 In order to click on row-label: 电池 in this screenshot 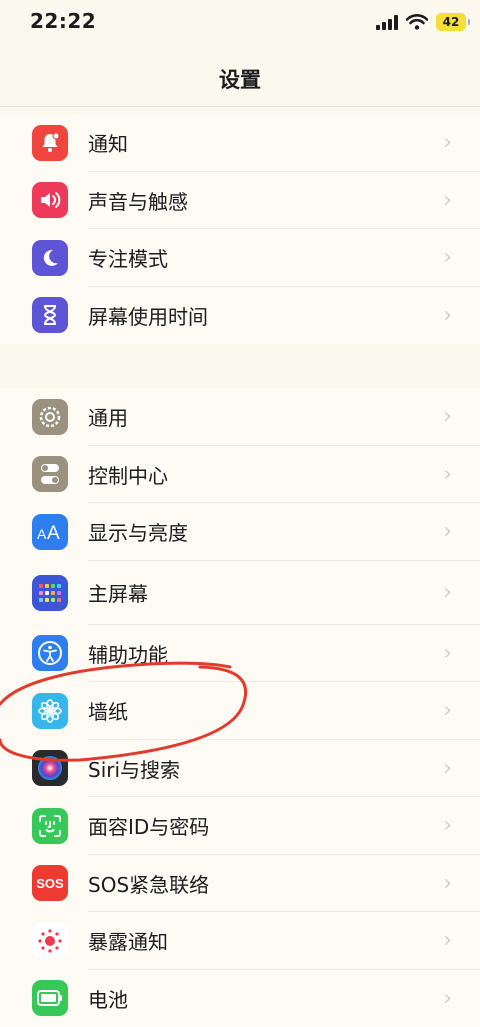, I will do `click(108, 998)`.